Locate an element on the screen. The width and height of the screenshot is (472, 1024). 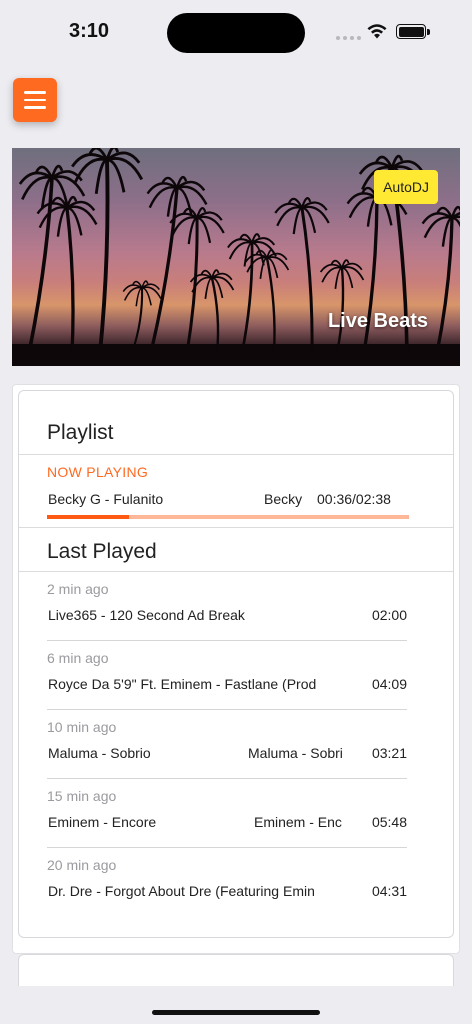
track-title: Live365 - 120 Second Ad Break is located at coordinates (146, 615).